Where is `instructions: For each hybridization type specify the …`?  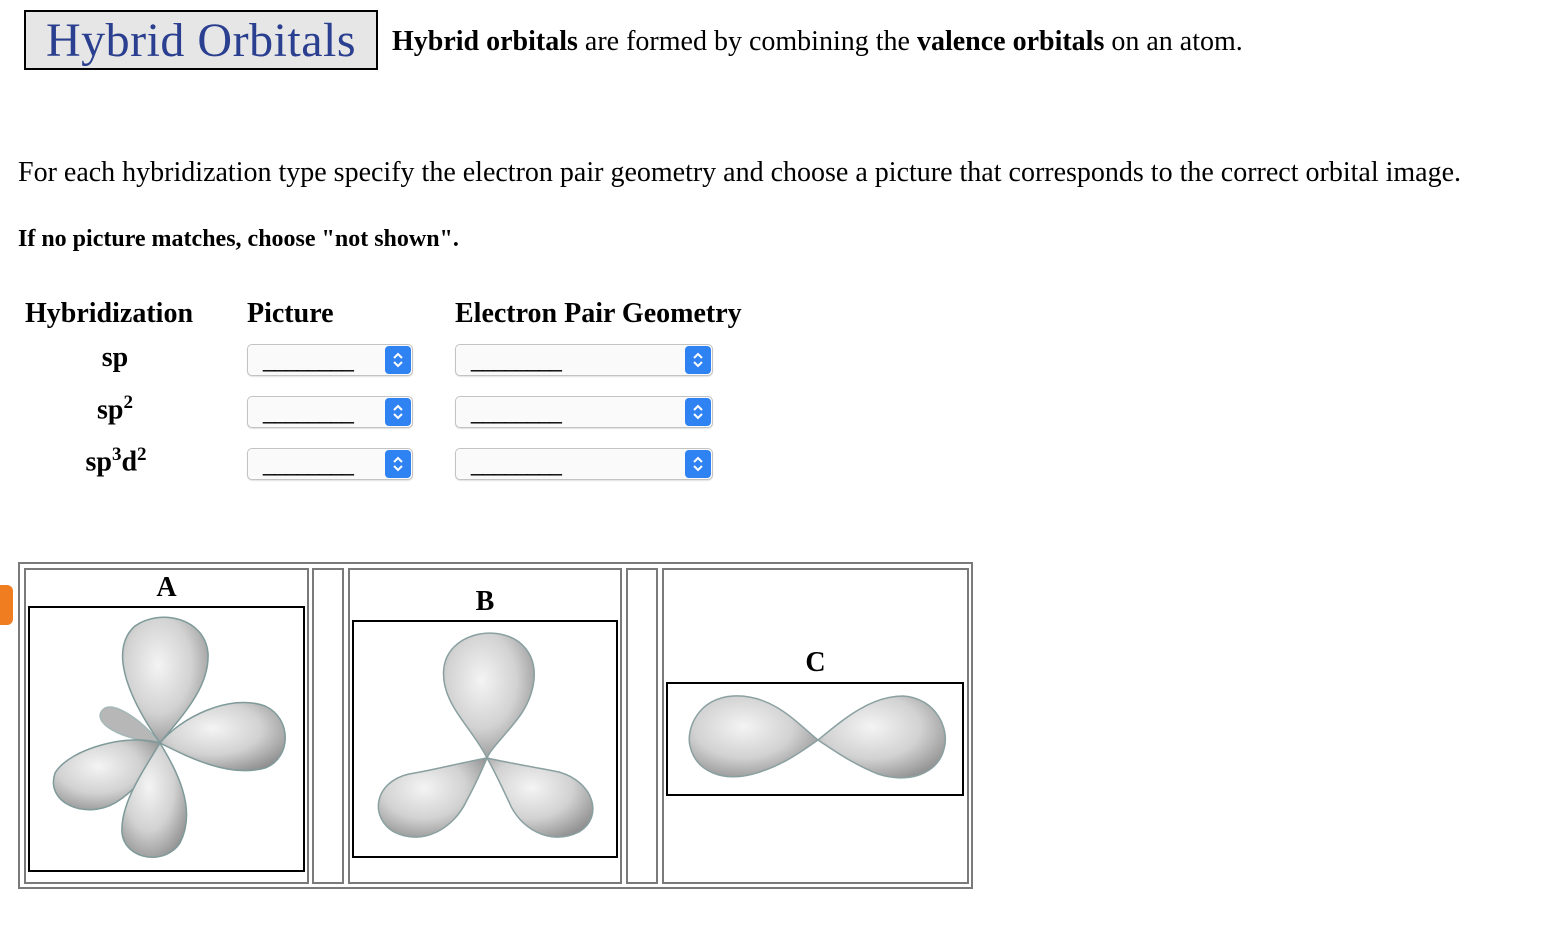 instructions: For each hybridization type specify the … is located at coordinates (740, 172).